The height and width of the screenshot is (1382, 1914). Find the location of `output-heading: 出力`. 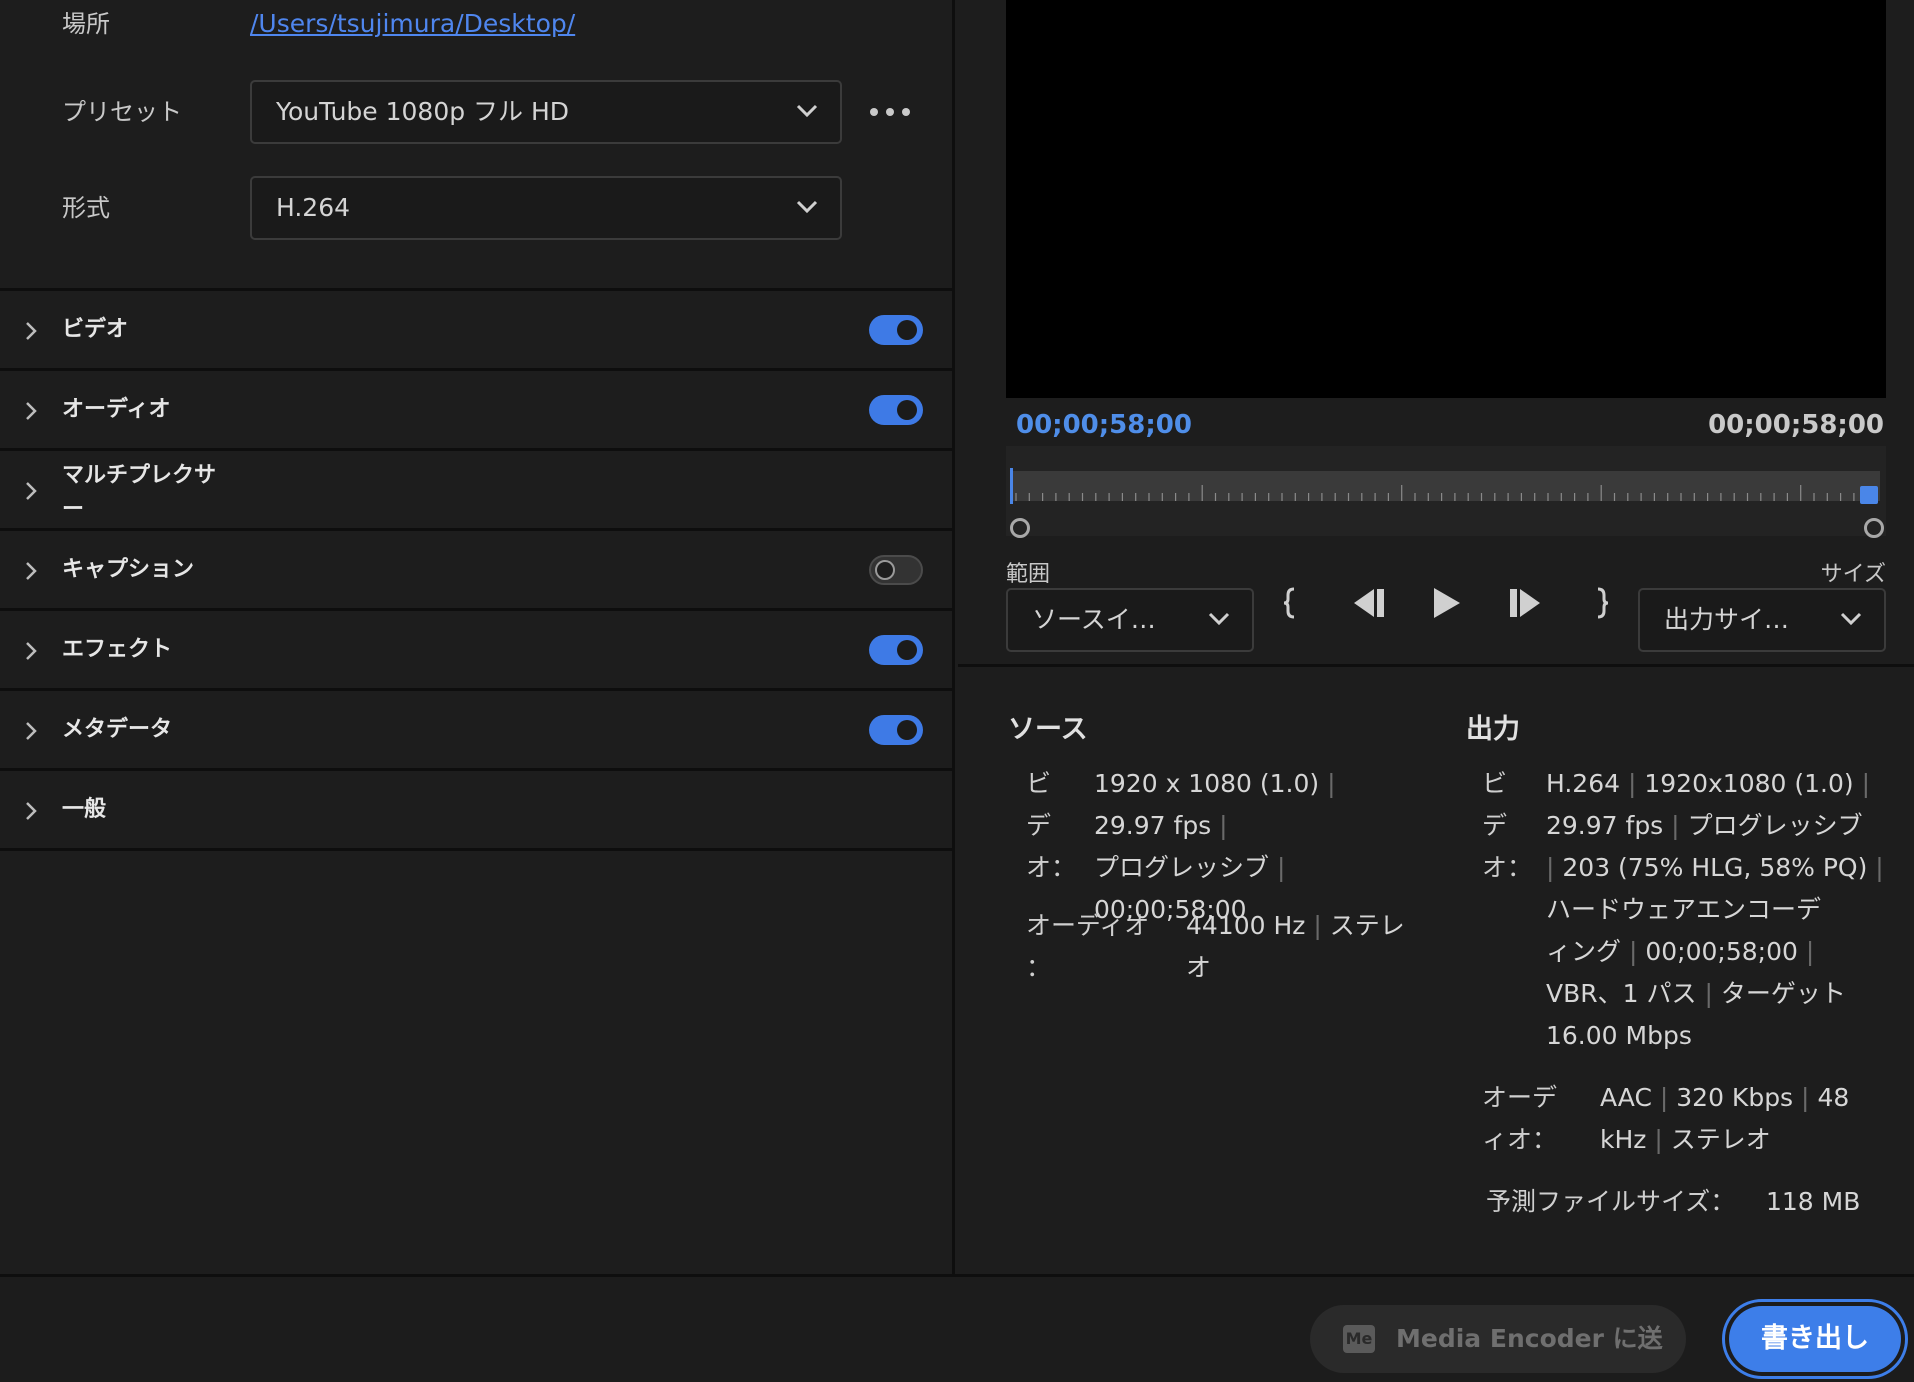

output-heading: 出力 is located at coordinates (1493, 729).